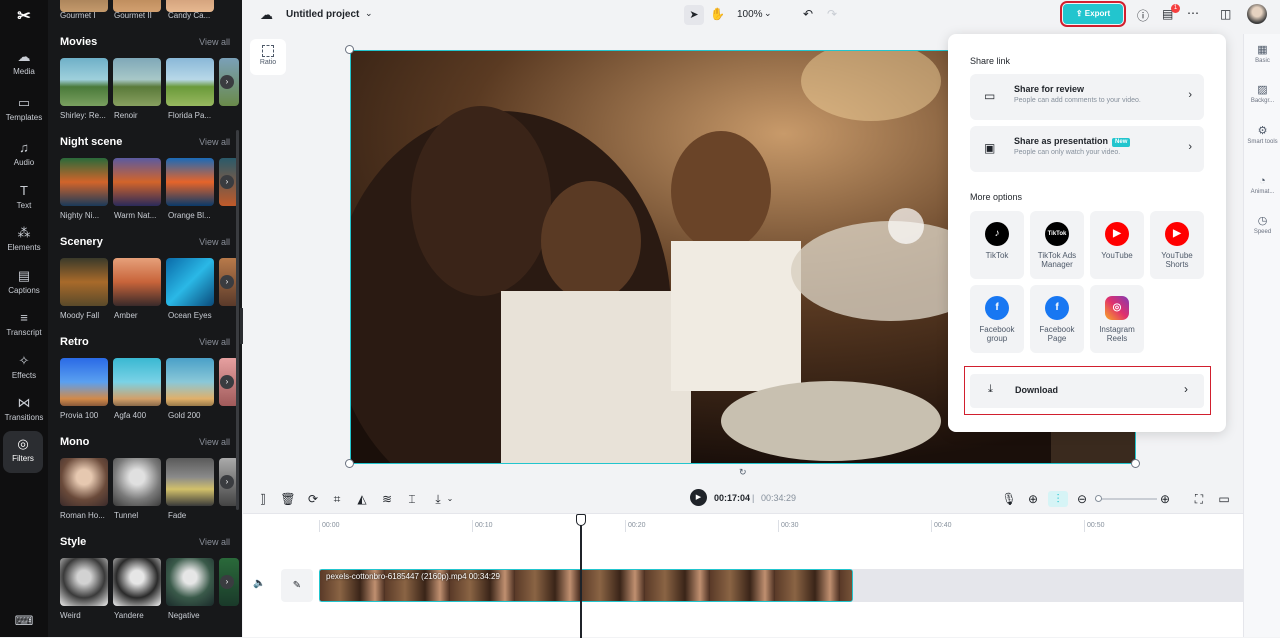 The height and width of the screenshot is (638, 1280). I want to click on rail-item-transitions: ⋈ Transitions, so click(24, 411).